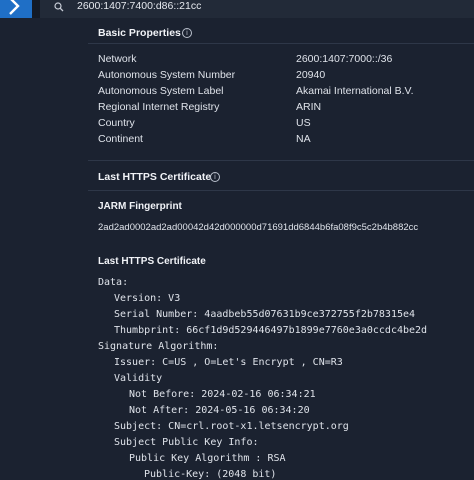 The width and height of the screenshot is (474, 480). Describe the element at coordinates (161, 91) in the screenshot. I see `property-label: Autonomous System Label` at that location.